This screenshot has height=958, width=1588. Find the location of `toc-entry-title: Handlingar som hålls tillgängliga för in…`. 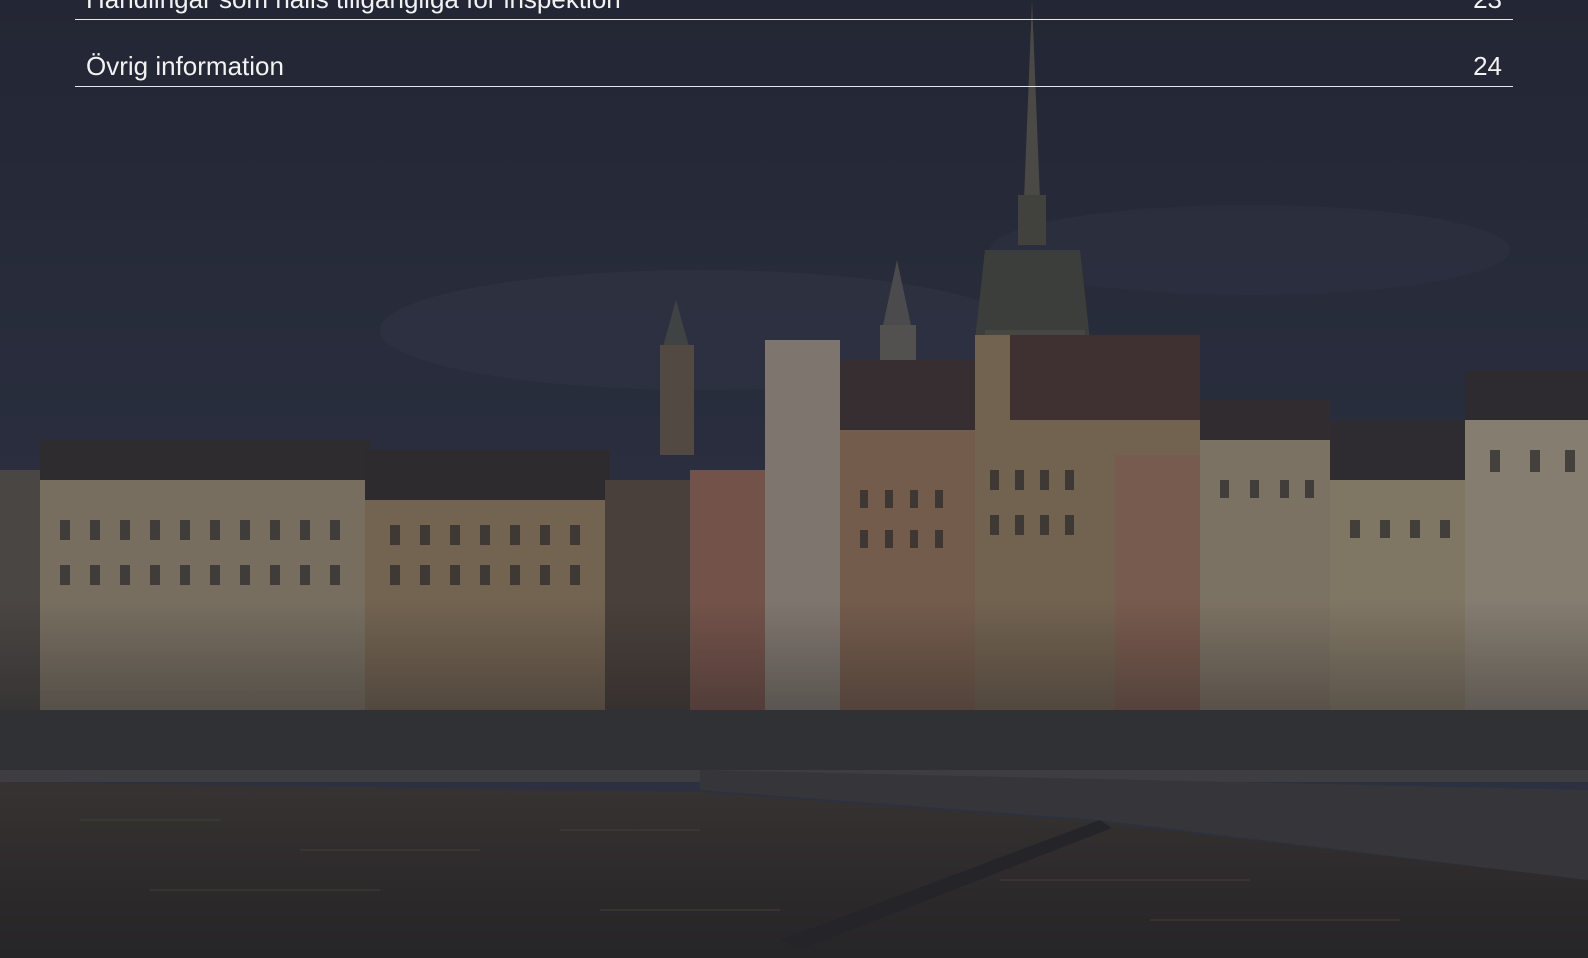

toc-entry-title: Handlingar som hålls tillgängliga för in… is located at coordinates (353, 7).